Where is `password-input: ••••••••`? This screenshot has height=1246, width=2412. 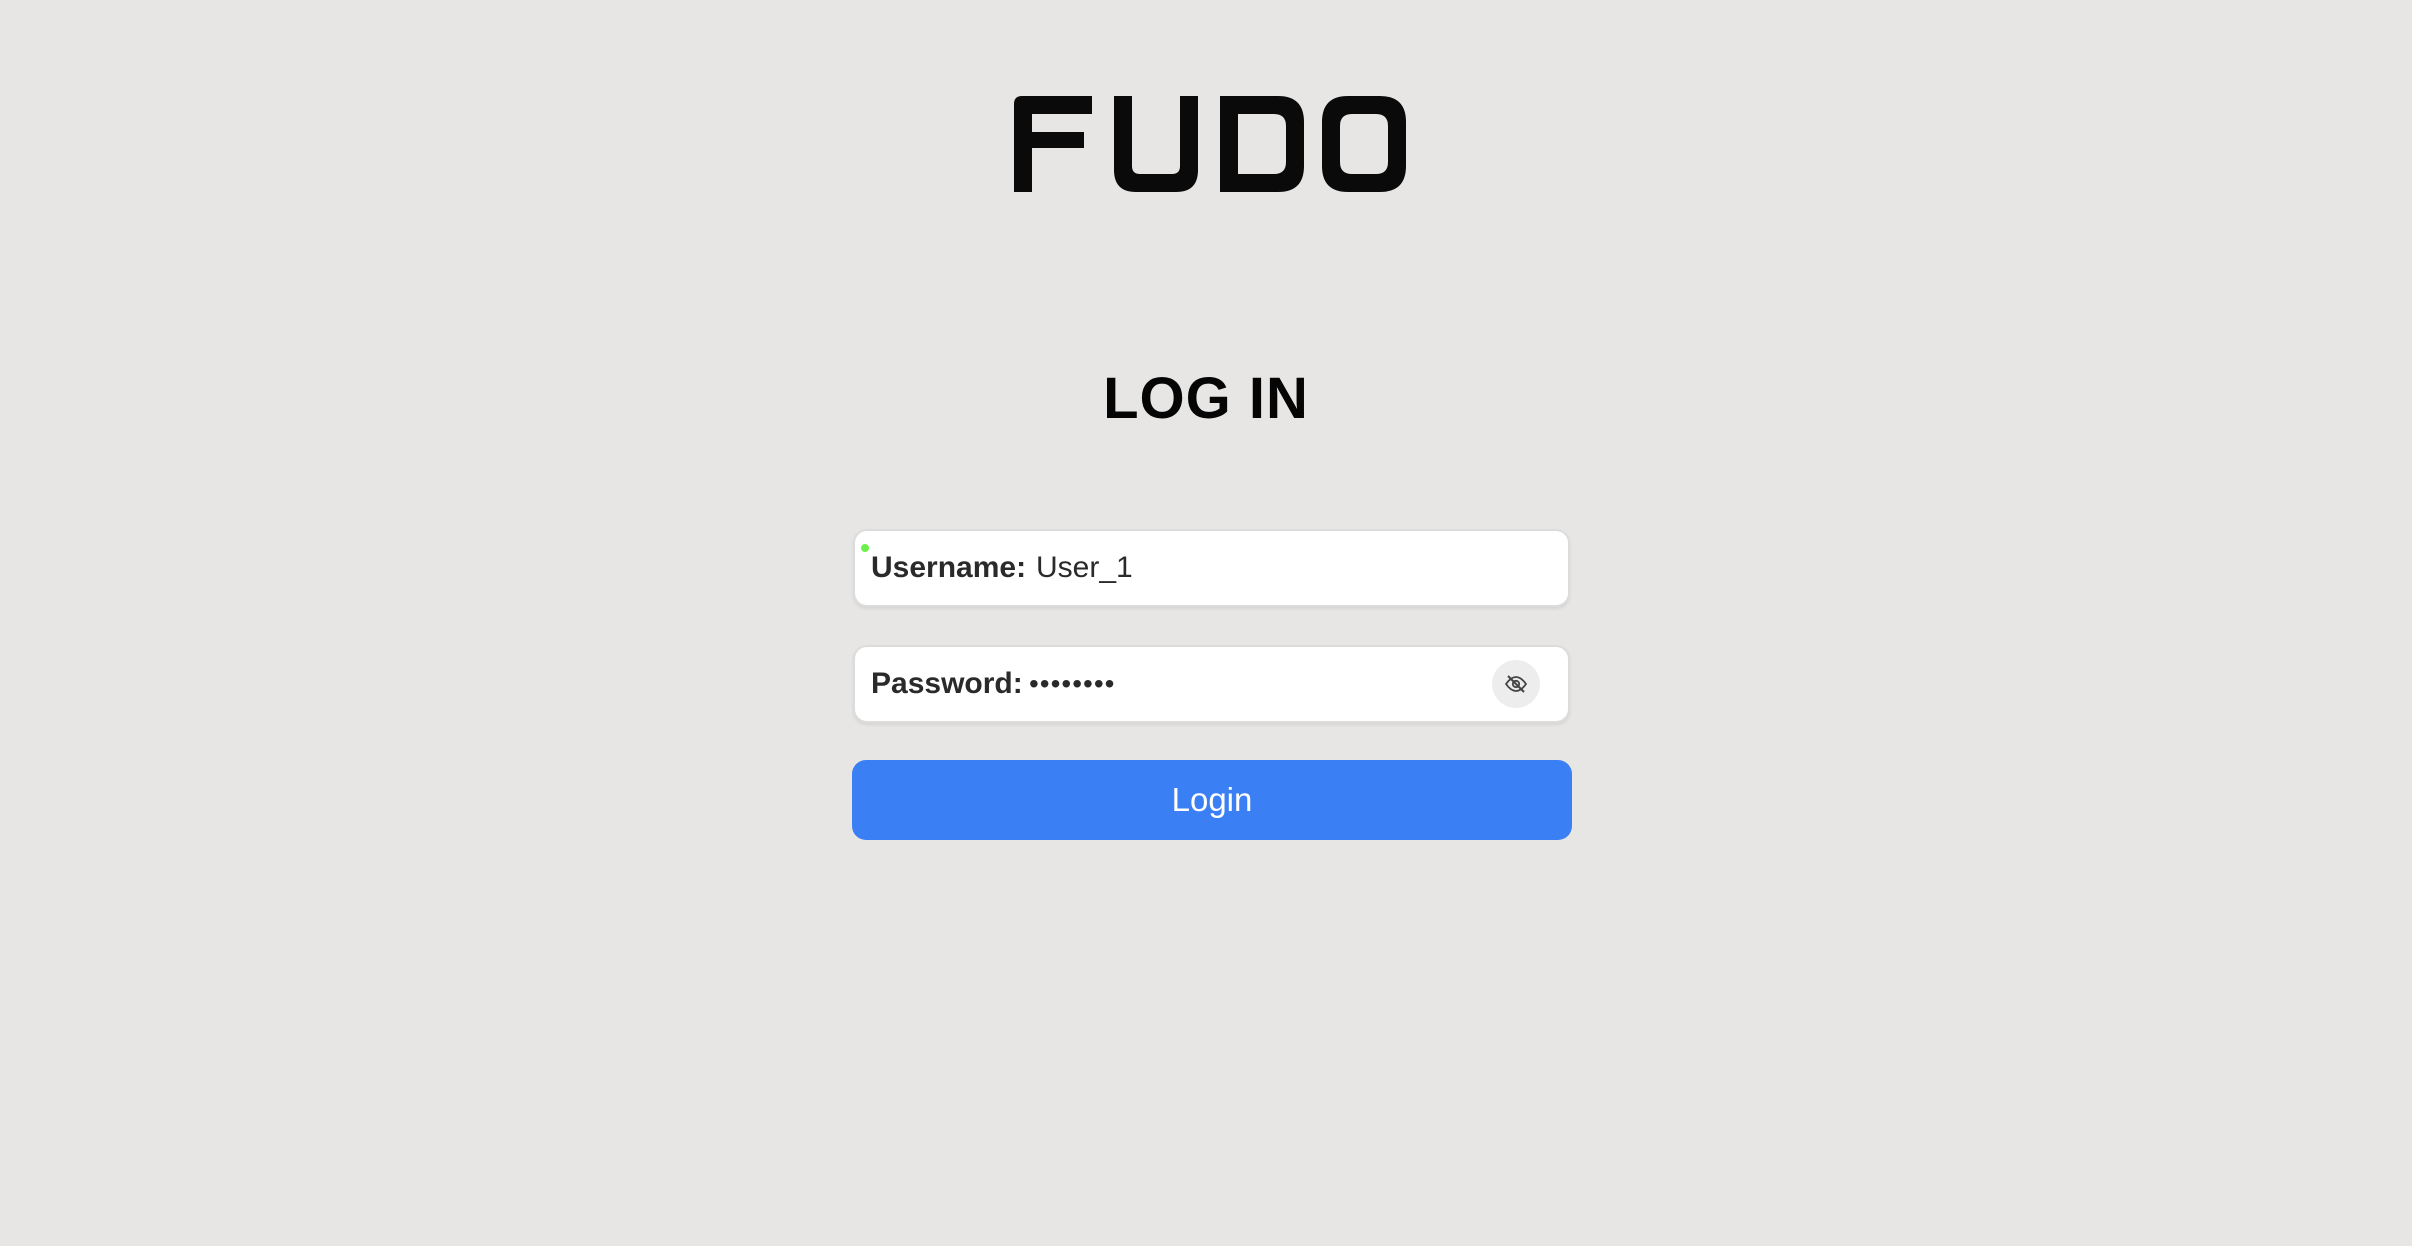 password-input: •••••••• is located at coordinates (1072, 684).